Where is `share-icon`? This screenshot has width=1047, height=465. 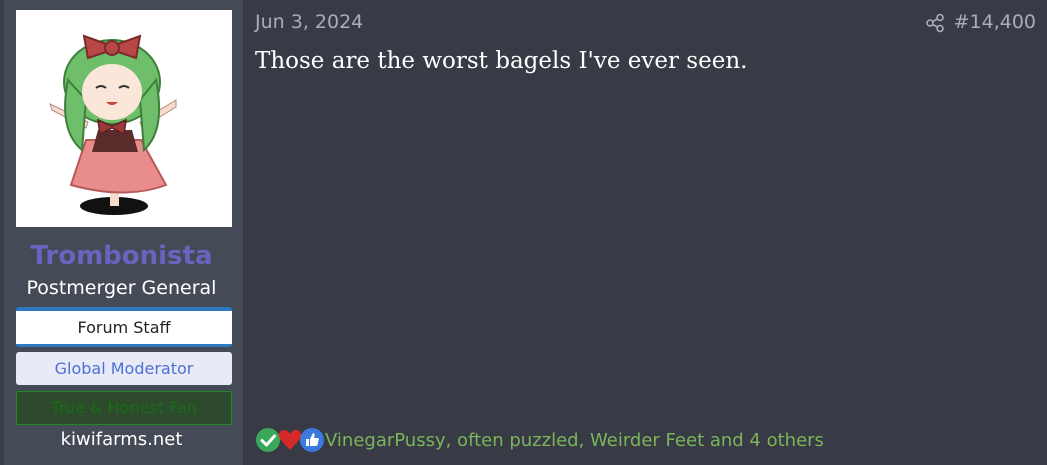 share-icon is located at coordinates (935, 23).